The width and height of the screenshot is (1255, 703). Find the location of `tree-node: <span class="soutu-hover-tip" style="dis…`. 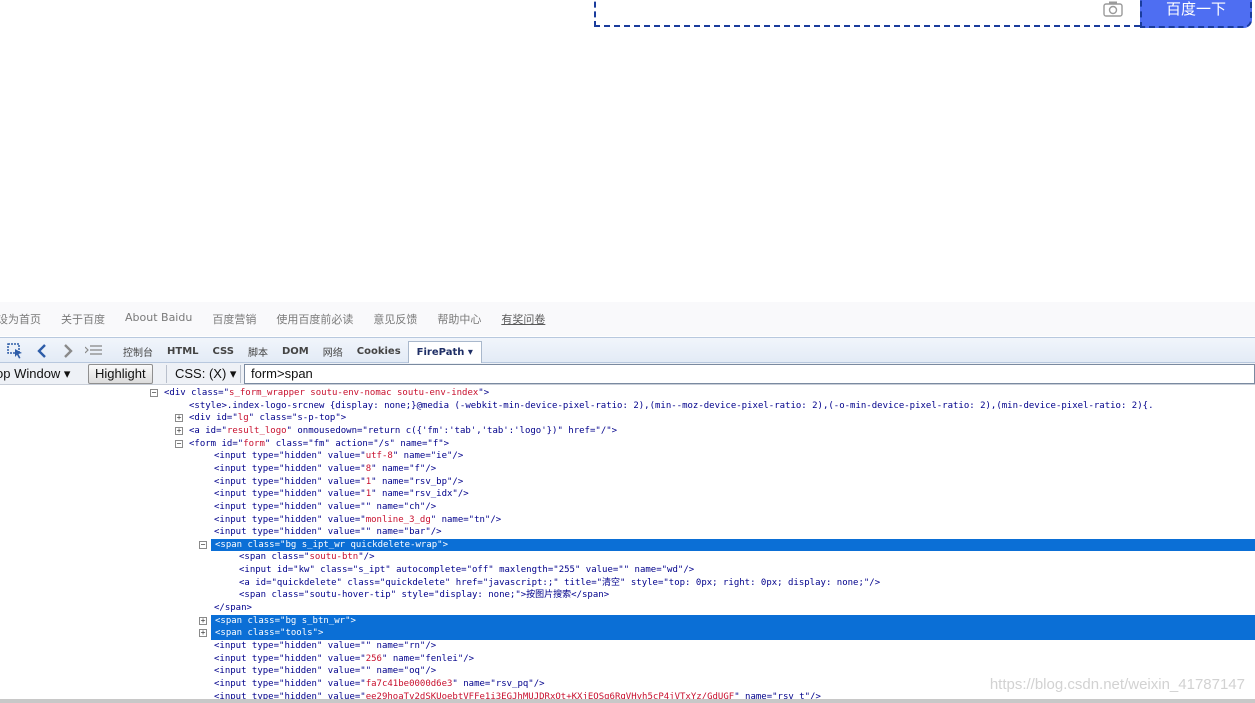

tree-node: <span class="soutu-hover-tip" style="dis… is located at coordinates (424, 595).